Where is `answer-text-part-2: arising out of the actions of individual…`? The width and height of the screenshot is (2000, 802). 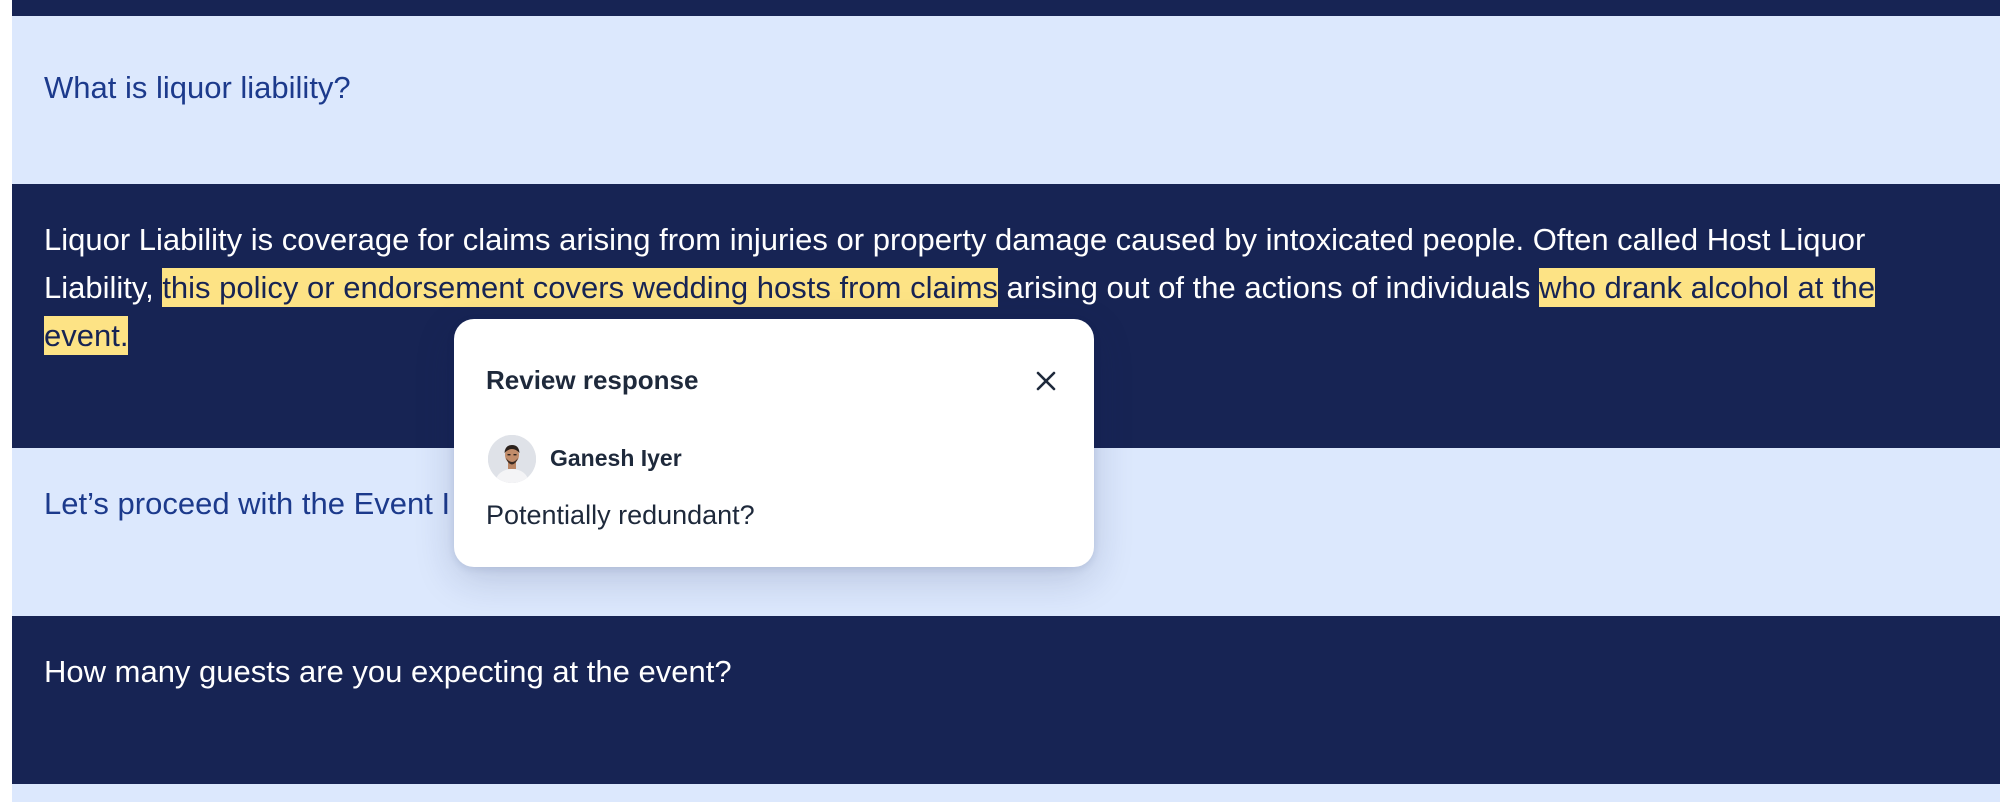 answer-text-part-2: arising out of the actions of individual… is located at coordinates (1268, 287).